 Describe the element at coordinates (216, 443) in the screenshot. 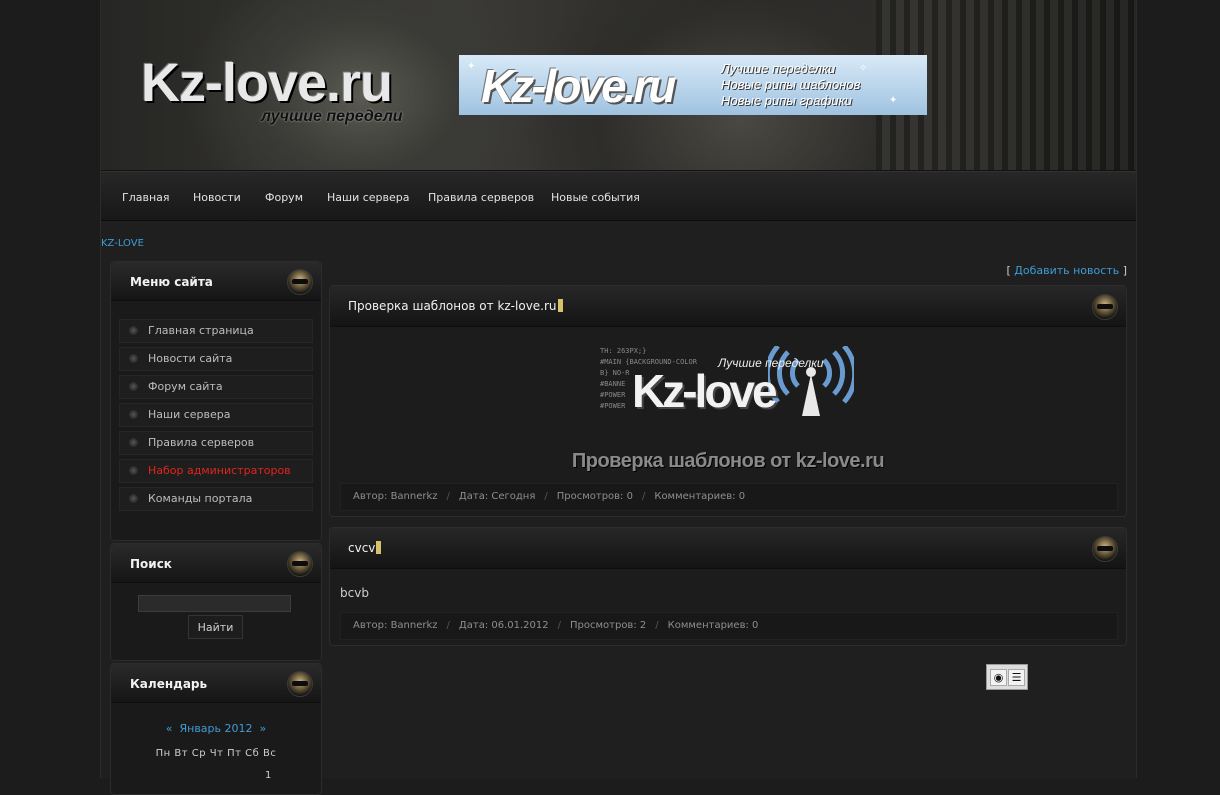

I see `sidebar-item-rules: Правила серверов` at that location.